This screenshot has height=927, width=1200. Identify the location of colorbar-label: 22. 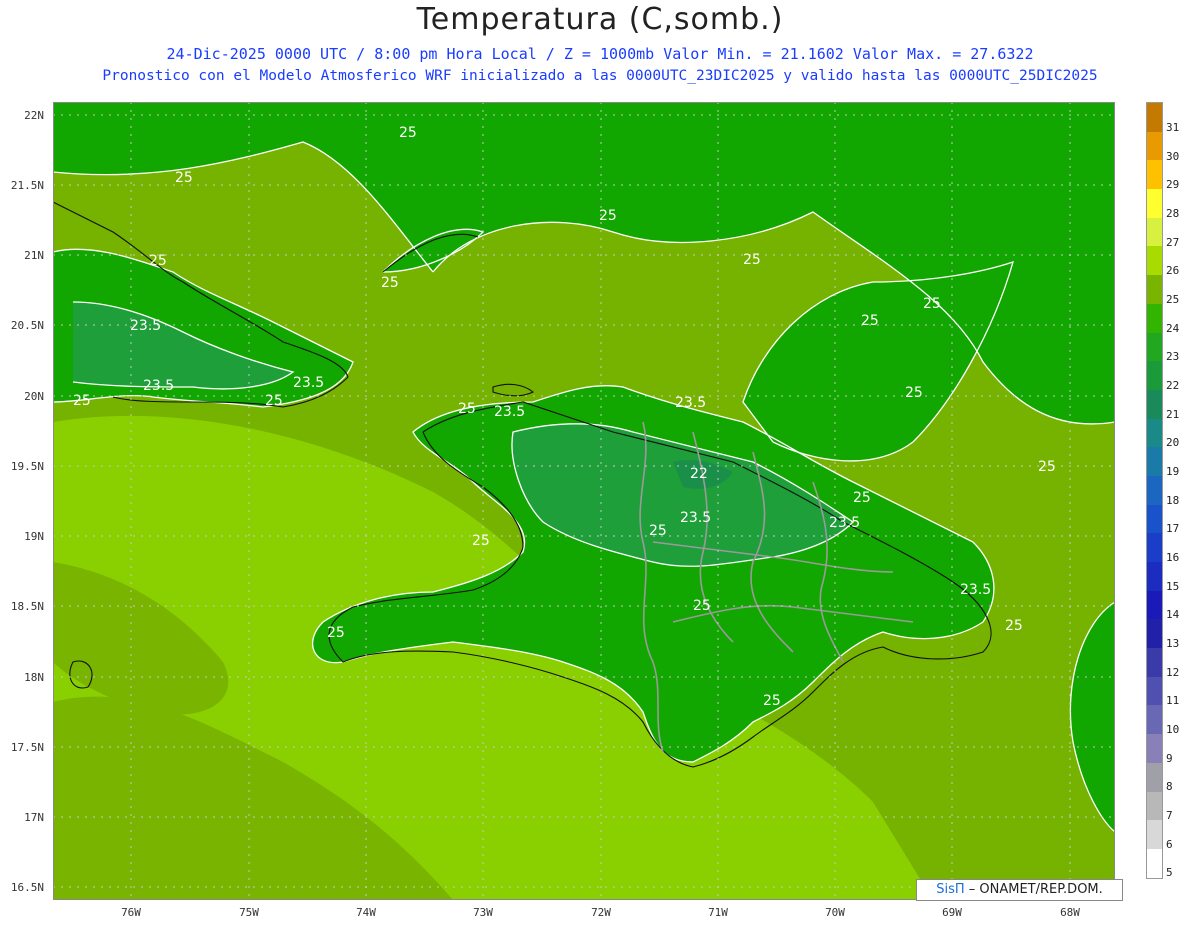
(1173, 385).